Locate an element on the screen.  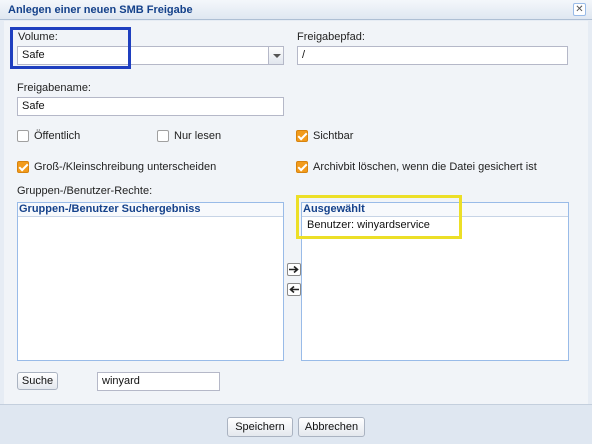
arrow-left-icon is located at coordinates (294, 289).